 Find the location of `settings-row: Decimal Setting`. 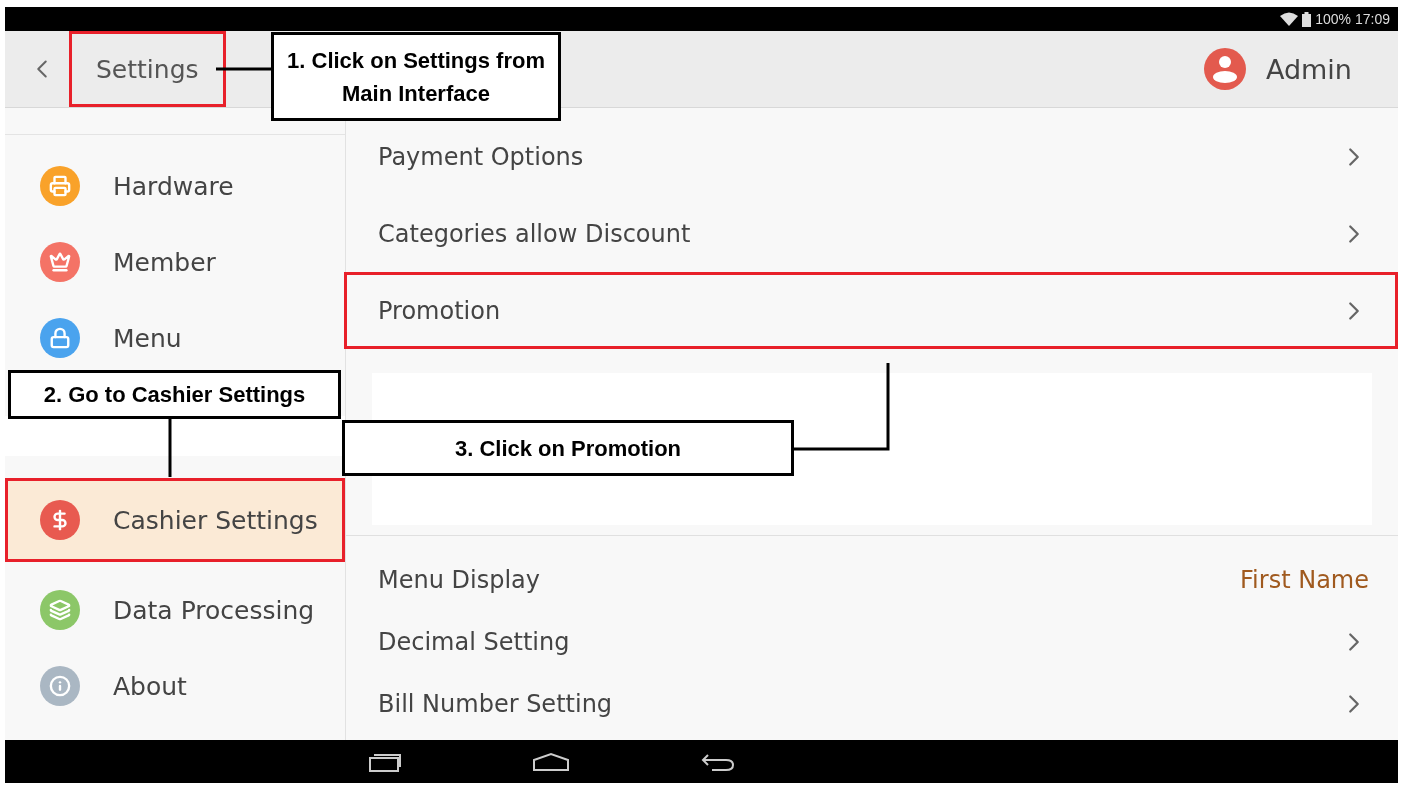

settings-row: Decimal Setting is located at coordinates (871, 642).